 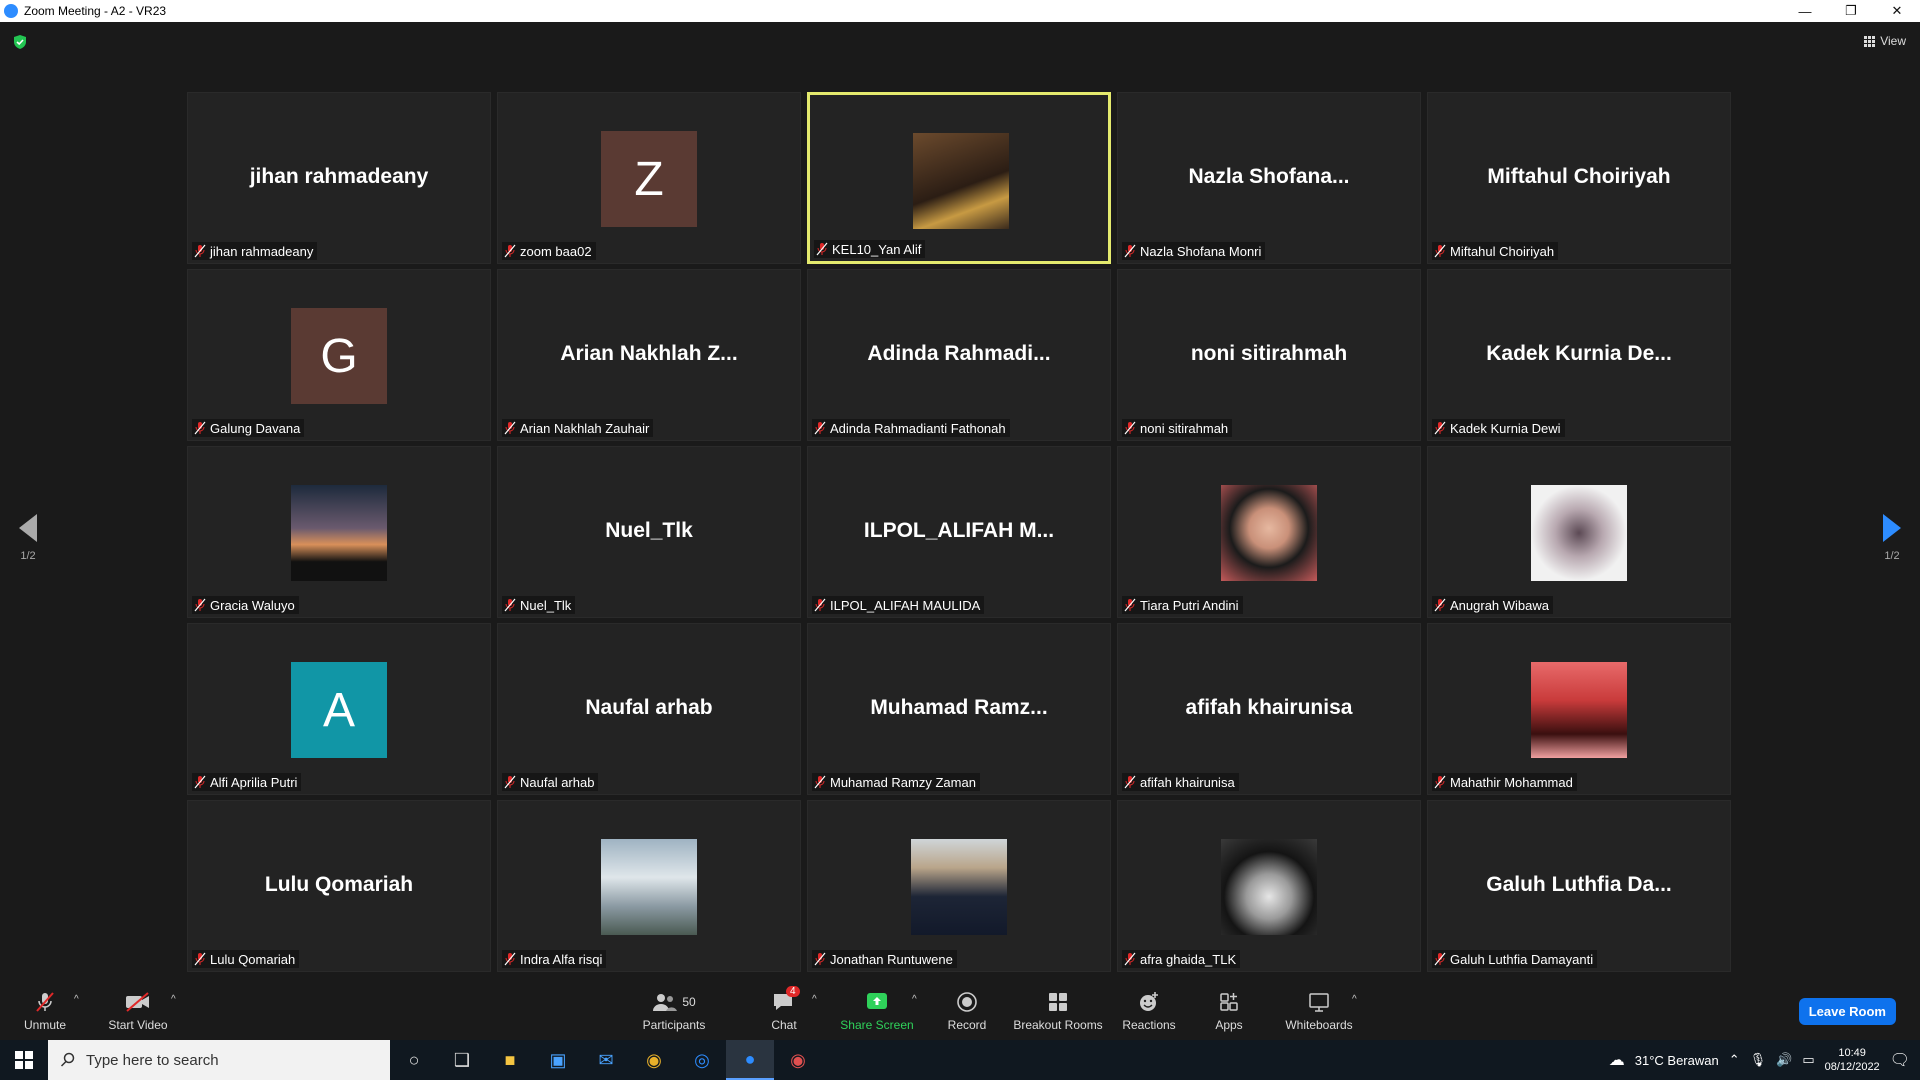 I want to click on volume-icon: 🔊, so click(x=1784, y=1060).